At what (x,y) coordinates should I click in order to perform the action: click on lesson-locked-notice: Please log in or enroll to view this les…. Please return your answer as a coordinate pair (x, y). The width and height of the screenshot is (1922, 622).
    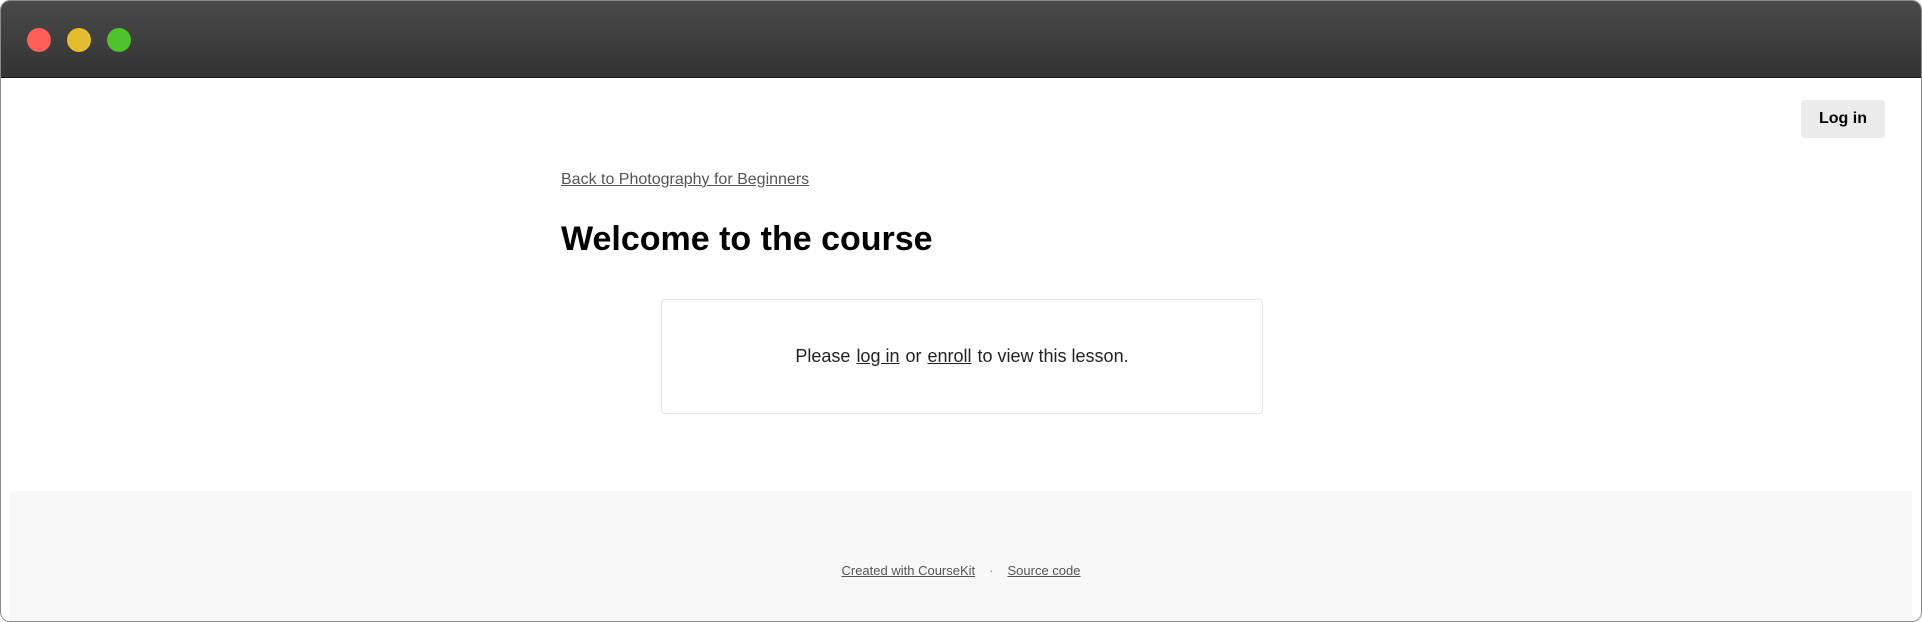
    Looking at the image, I should click on (962, 356).